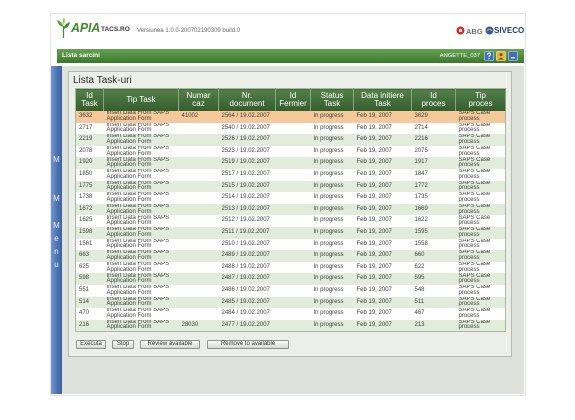 Image resolution: width=575 pixels, height=420 pixels. What do you see at coordinates (480, 99) in the screenshot?
I see `column-header-tip-proces: Tip proces` at bounding box center [480, 99].